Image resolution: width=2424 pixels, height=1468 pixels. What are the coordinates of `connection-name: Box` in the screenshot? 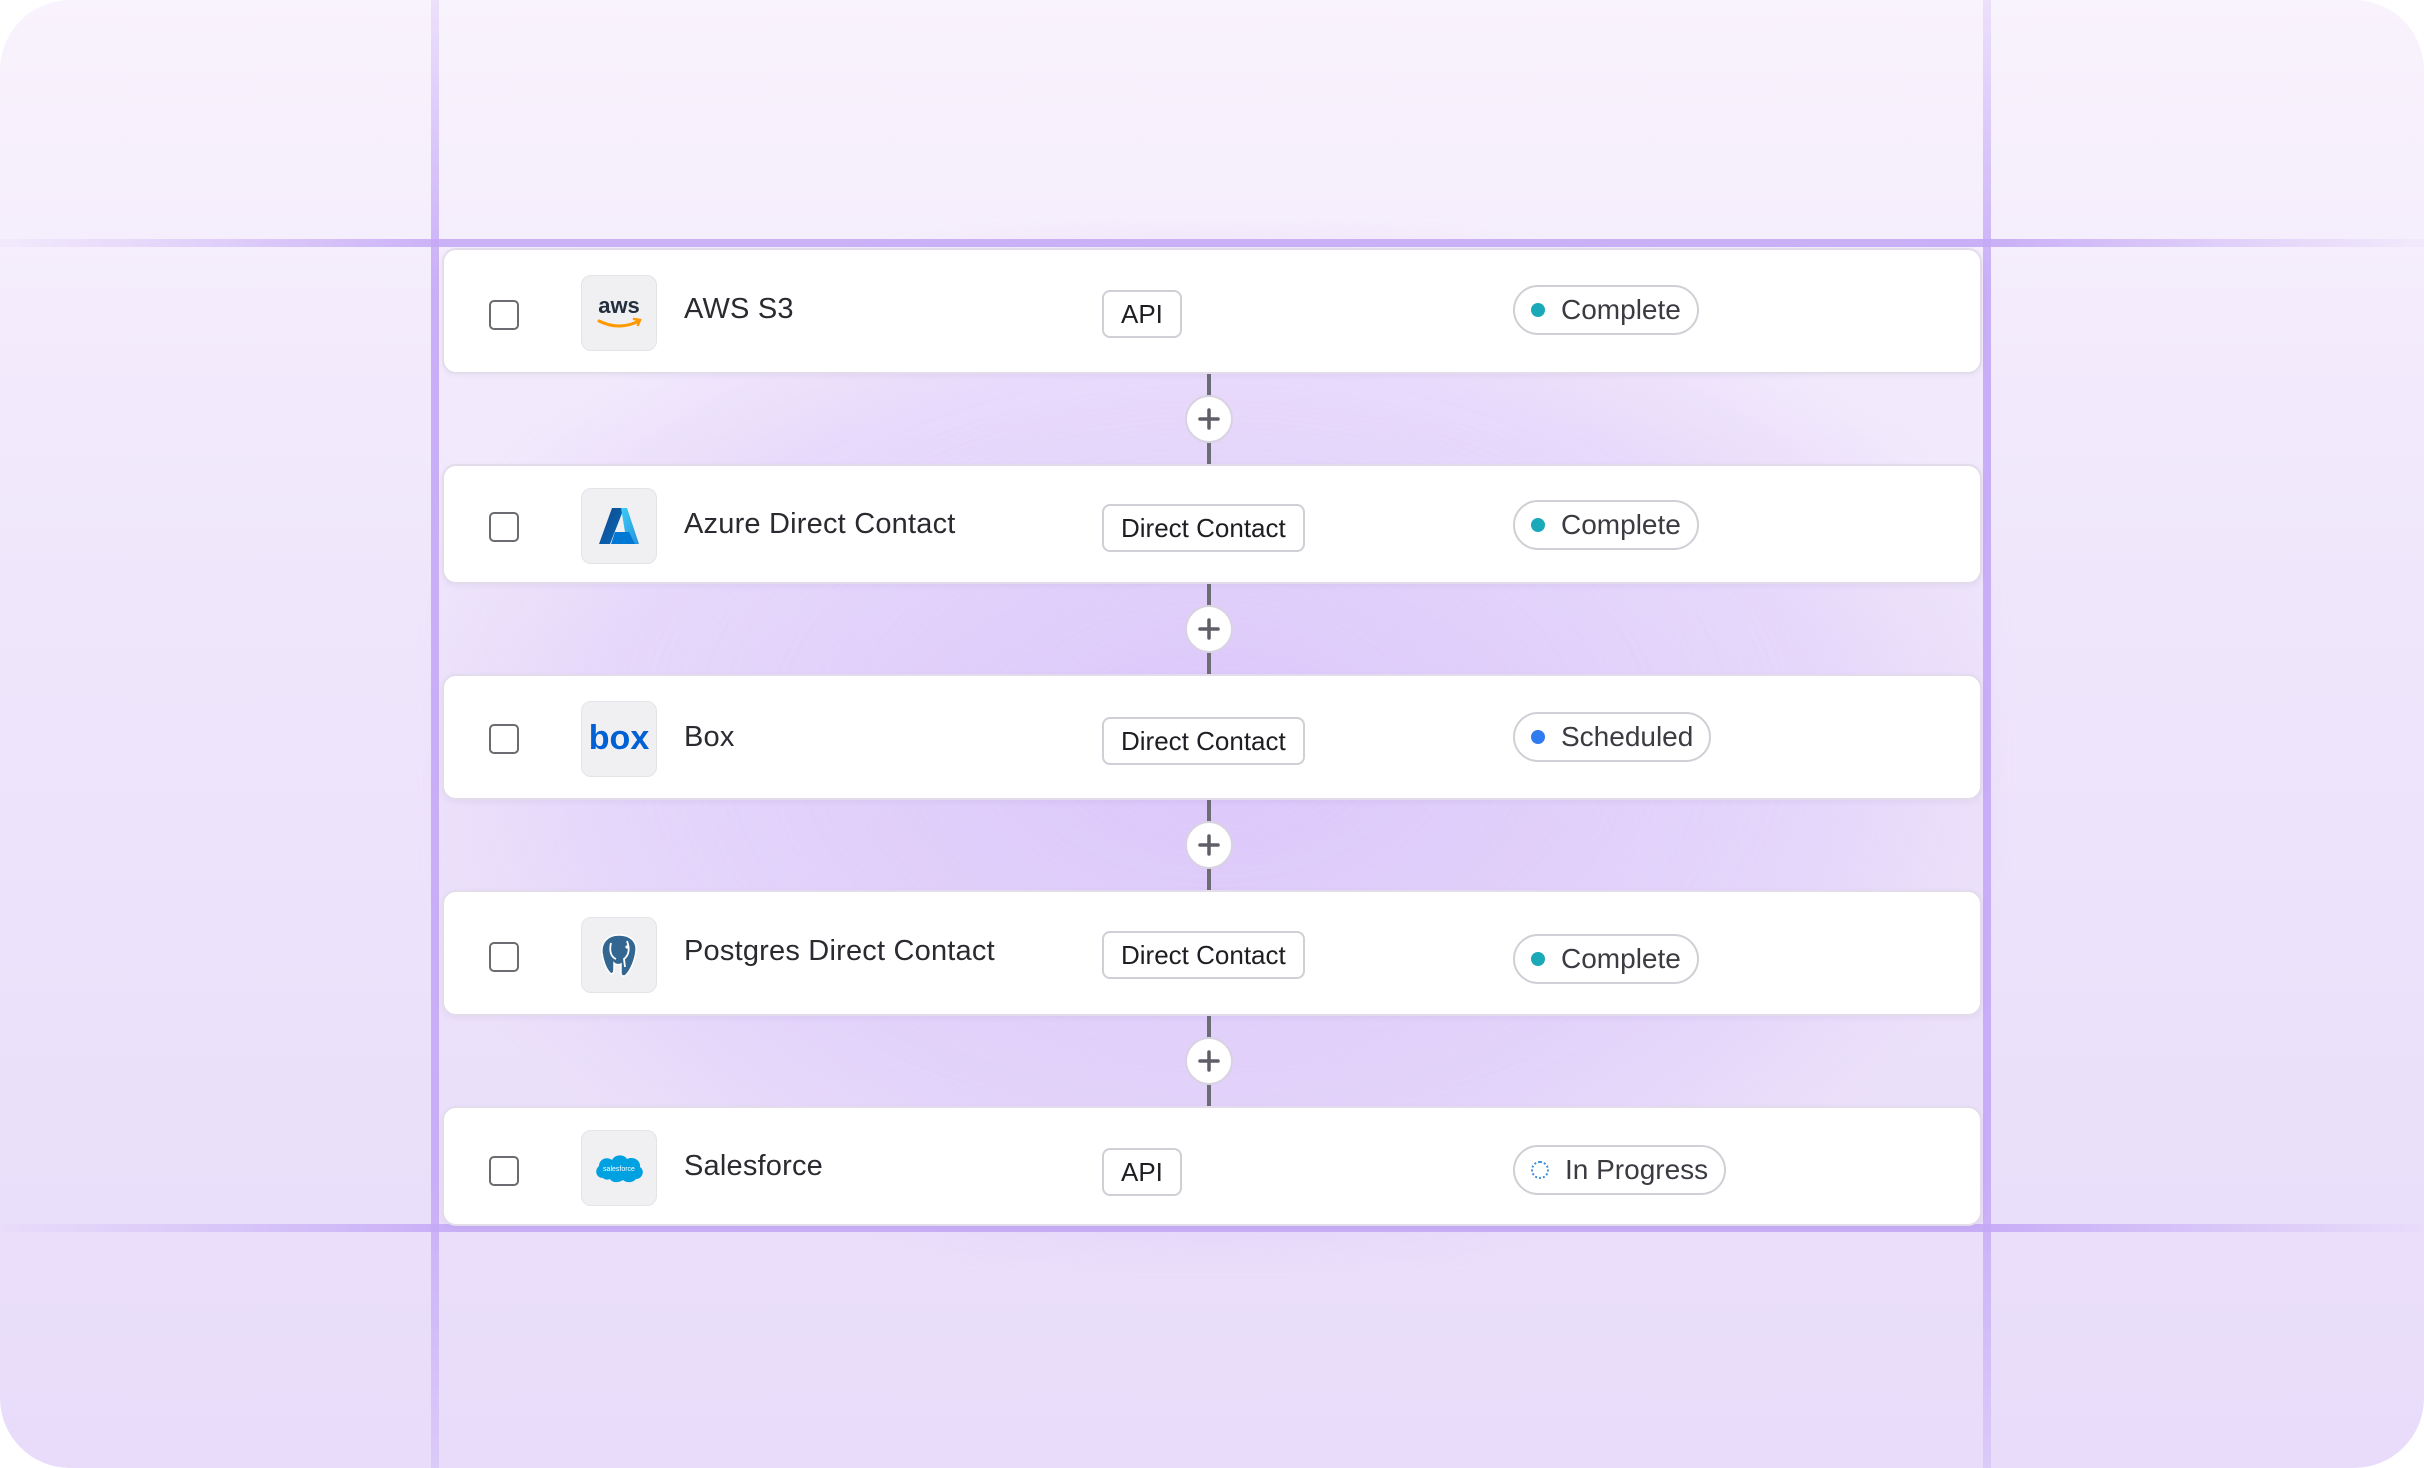 It's located at (709, 737).